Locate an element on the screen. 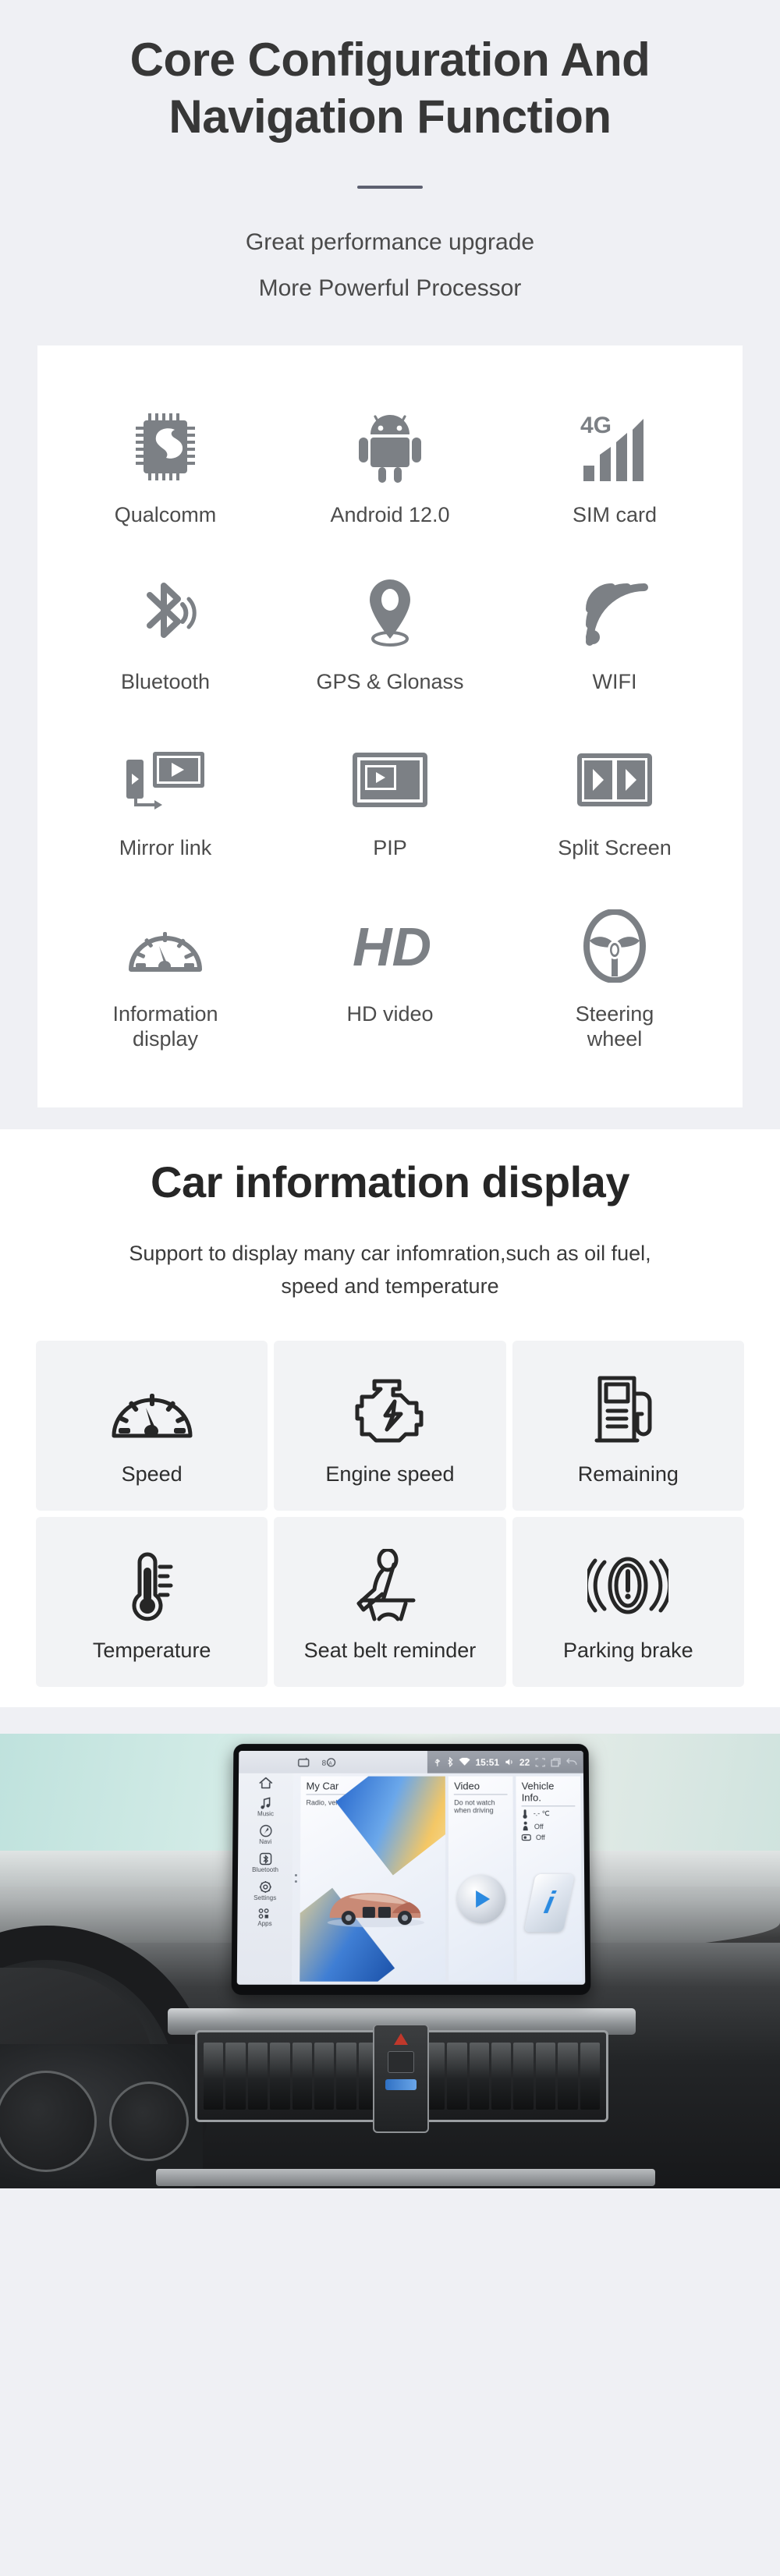 This screenshot has width=780, height=2576. qualcomm-chip-icon is located at coordinates (166, 446).